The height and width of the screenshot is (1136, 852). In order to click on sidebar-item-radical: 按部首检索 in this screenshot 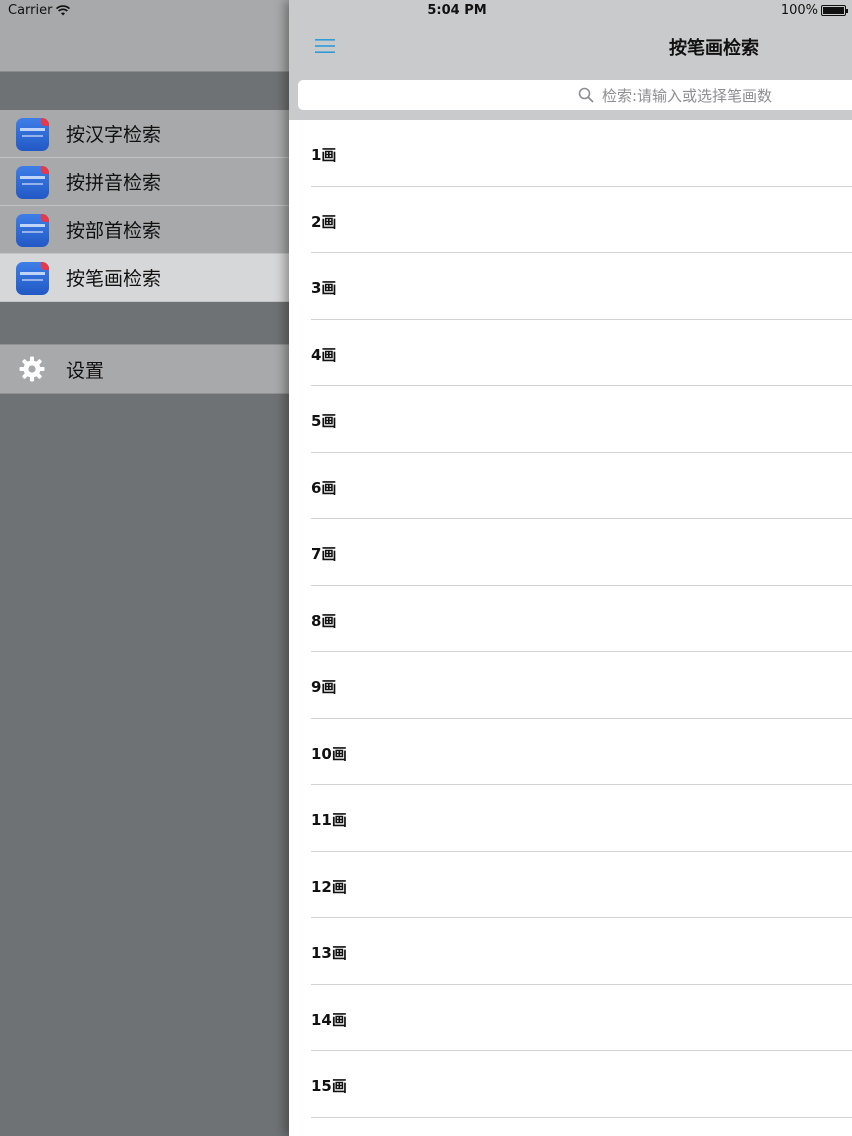, I will do `click(144, 230)`.